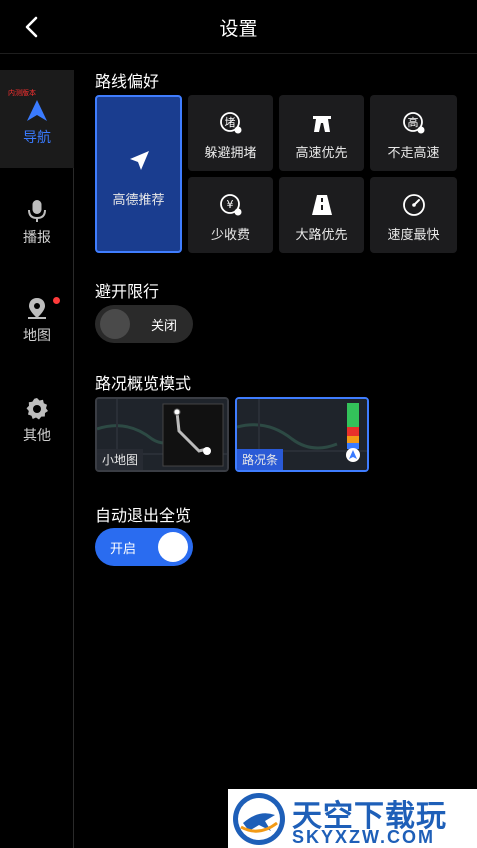  I want to click on watermark-logo, so click(259, 819).